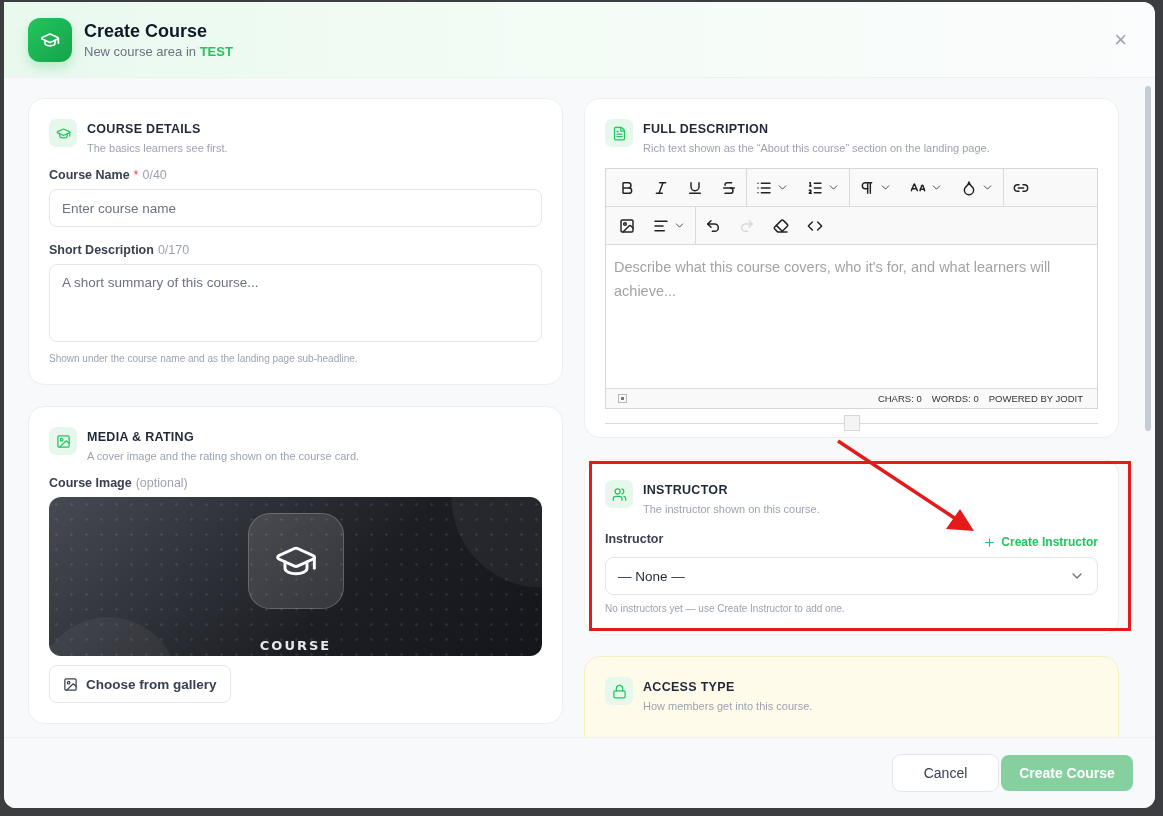  I want to click on create-instructor-link: Create Instructor, so click(1040, 542).